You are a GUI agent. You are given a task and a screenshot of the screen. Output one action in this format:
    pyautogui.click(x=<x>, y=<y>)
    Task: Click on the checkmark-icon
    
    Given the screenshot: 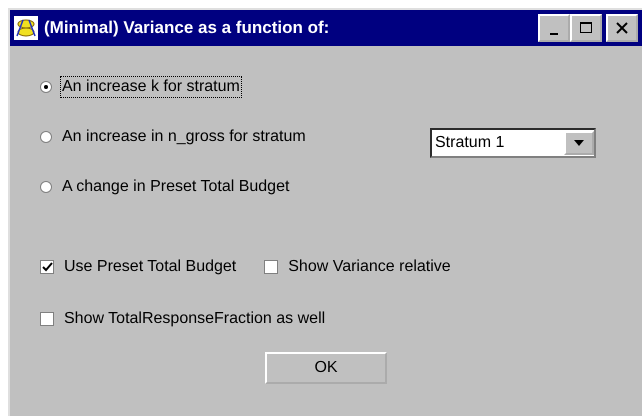 What is the action you would take?
    pyautogui.click(x=47, y=267)
    